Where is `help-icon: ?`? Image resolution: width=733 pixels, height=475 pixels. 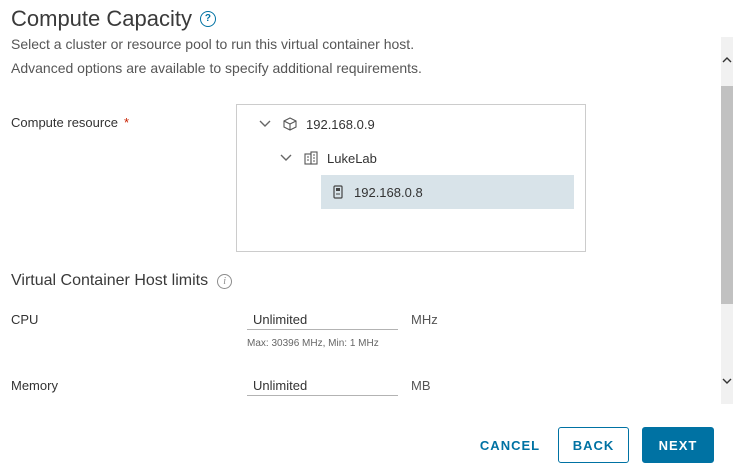 help-icon: ? is located at coordinates (207, 19).